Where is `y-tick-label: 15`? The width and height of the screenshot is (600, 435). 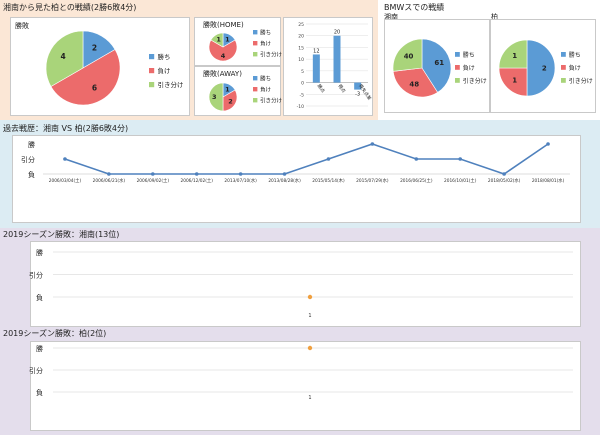
y-tick-label: 15 is located at coordinates (301, 48).